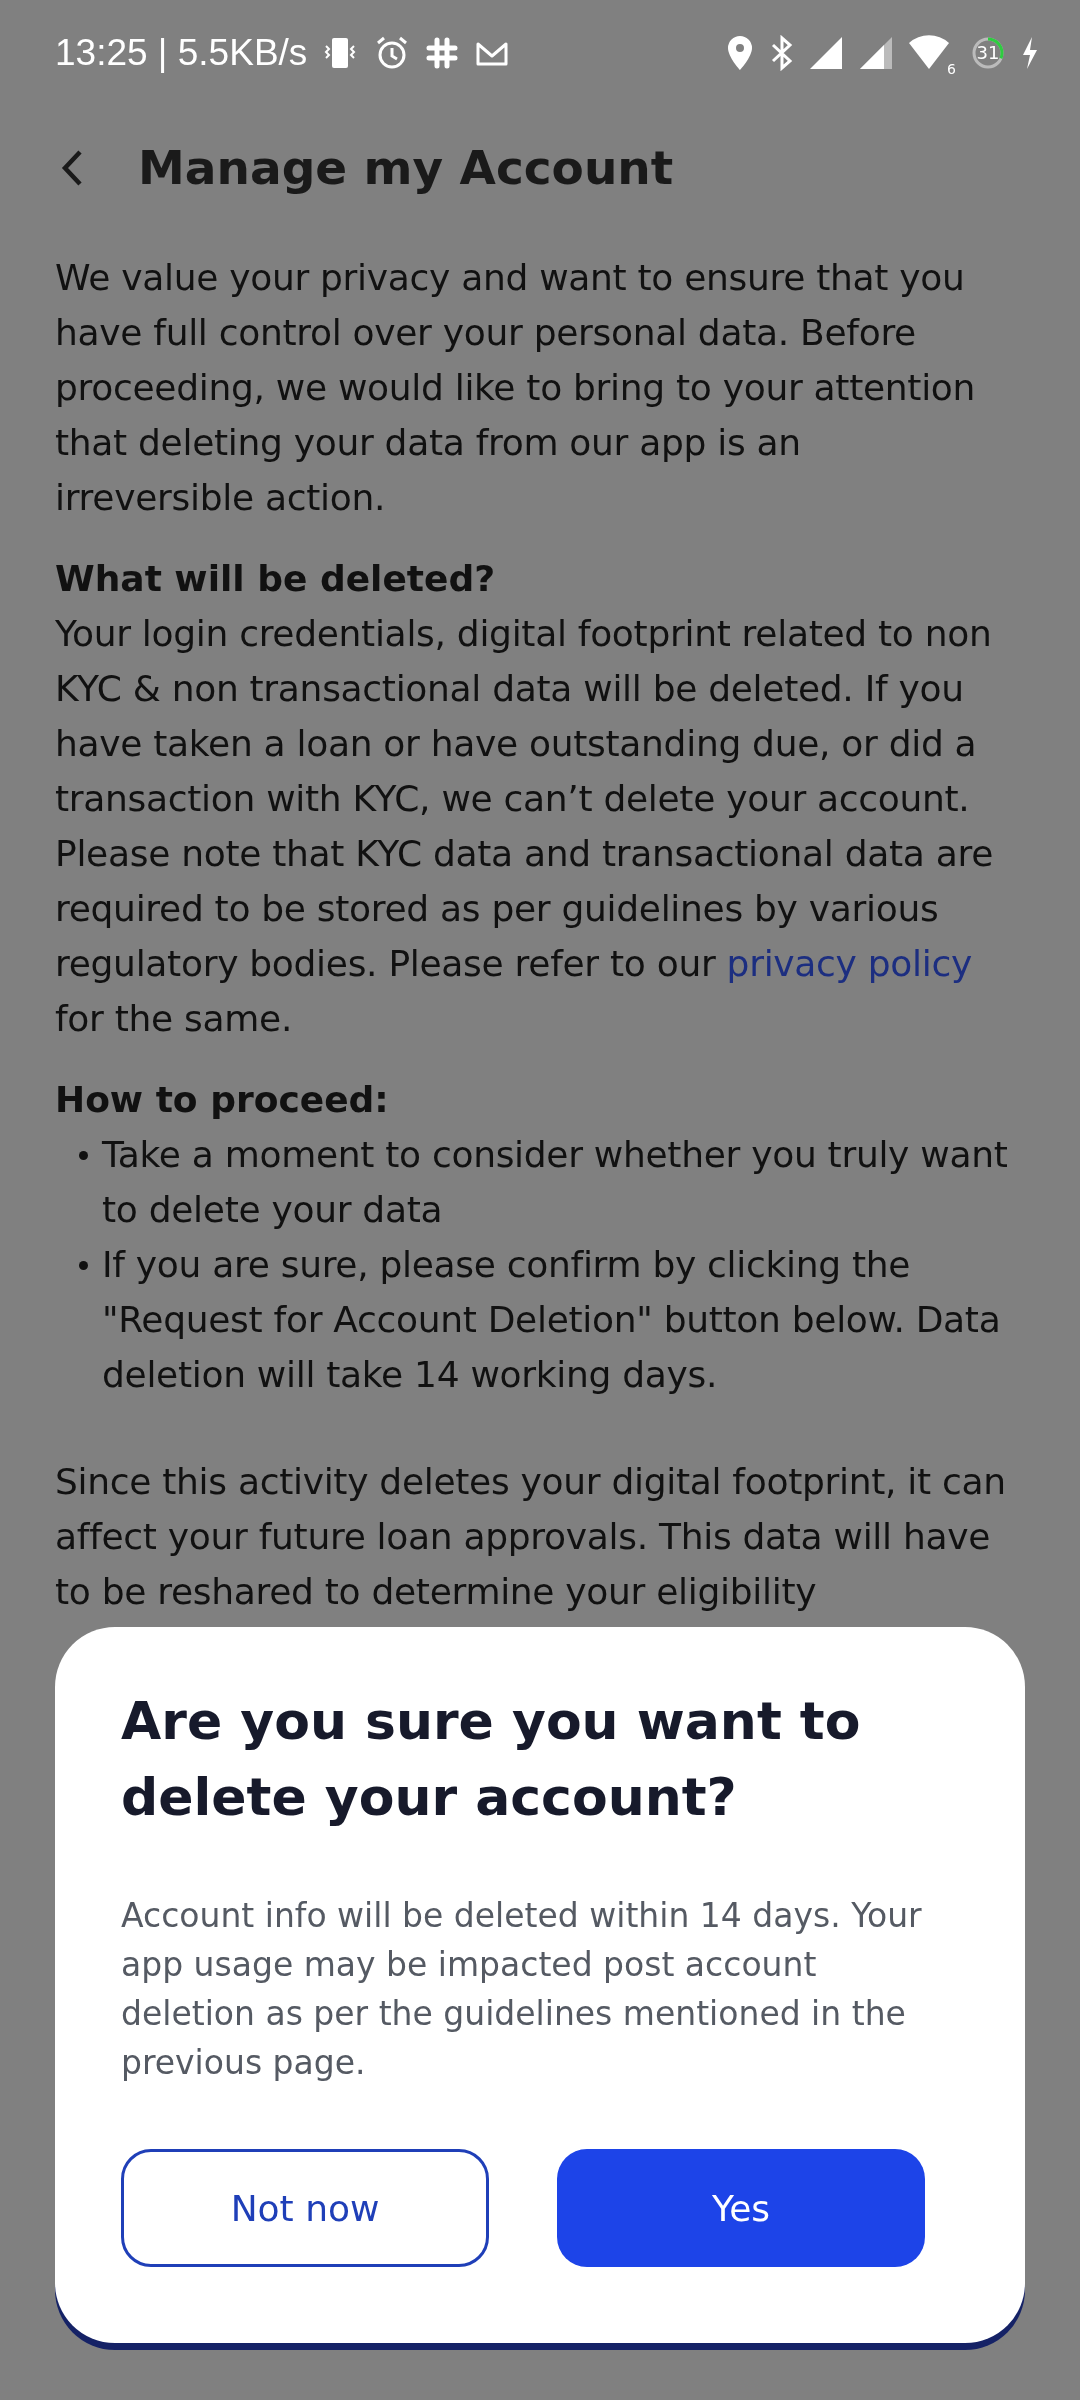 The height and width of the screenshot is (2400, 1080). What do you see at coordinates (522, 1989) in the screenshot?
I see `dialog-message: Account info will be deleted within 14 days. Your app usage may be impacted post account deletion as per the guidelines mentioned in the previous page.` at bounding box center [522, 1989].